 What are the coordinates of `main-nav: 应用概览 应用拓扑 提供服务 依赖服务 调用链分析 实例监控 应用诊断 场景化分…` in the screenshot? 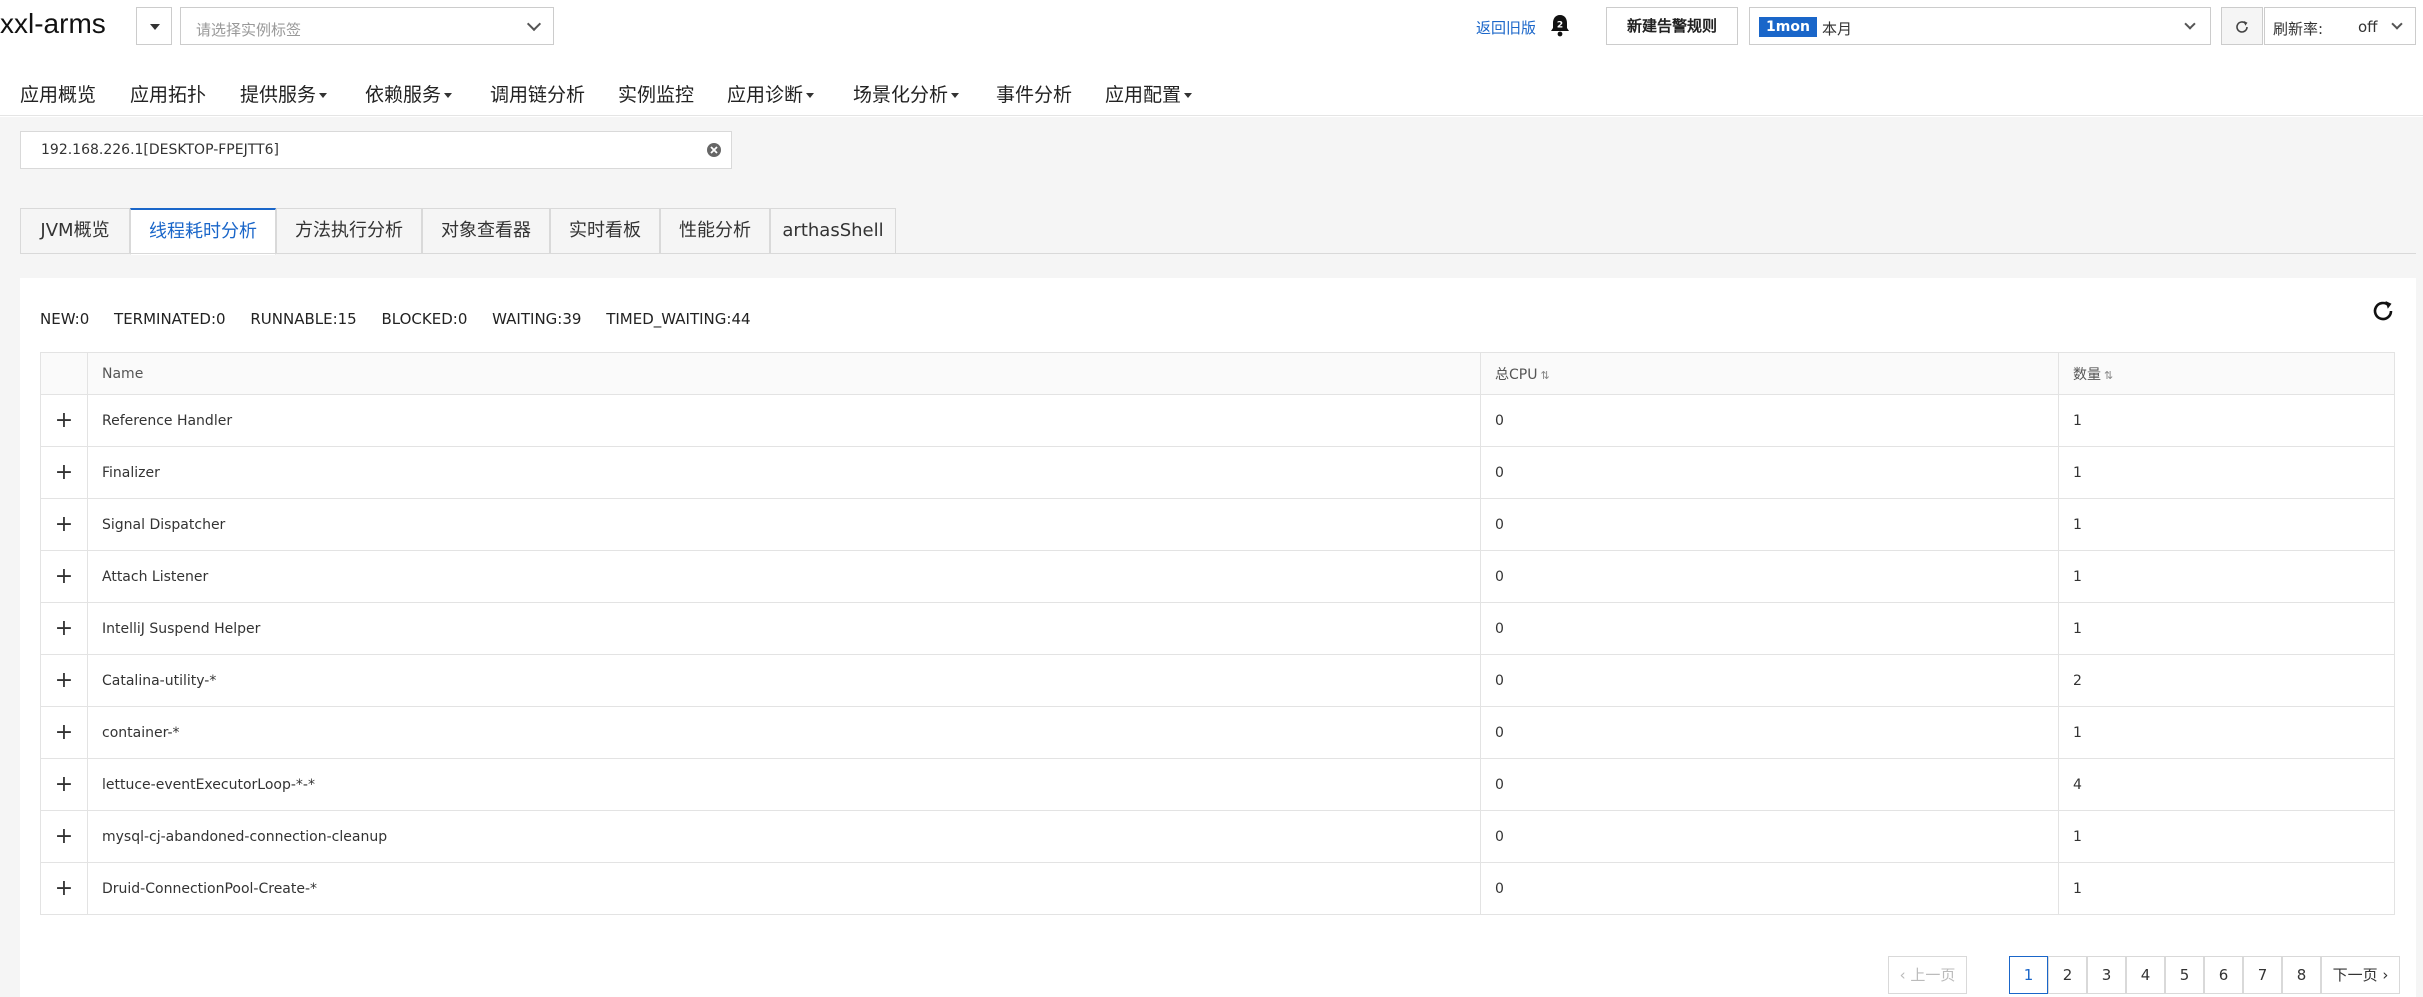 It's located at (1211, 94).